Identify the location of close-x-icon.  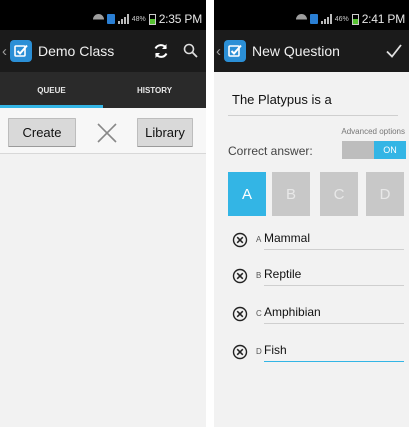
(107, 133).